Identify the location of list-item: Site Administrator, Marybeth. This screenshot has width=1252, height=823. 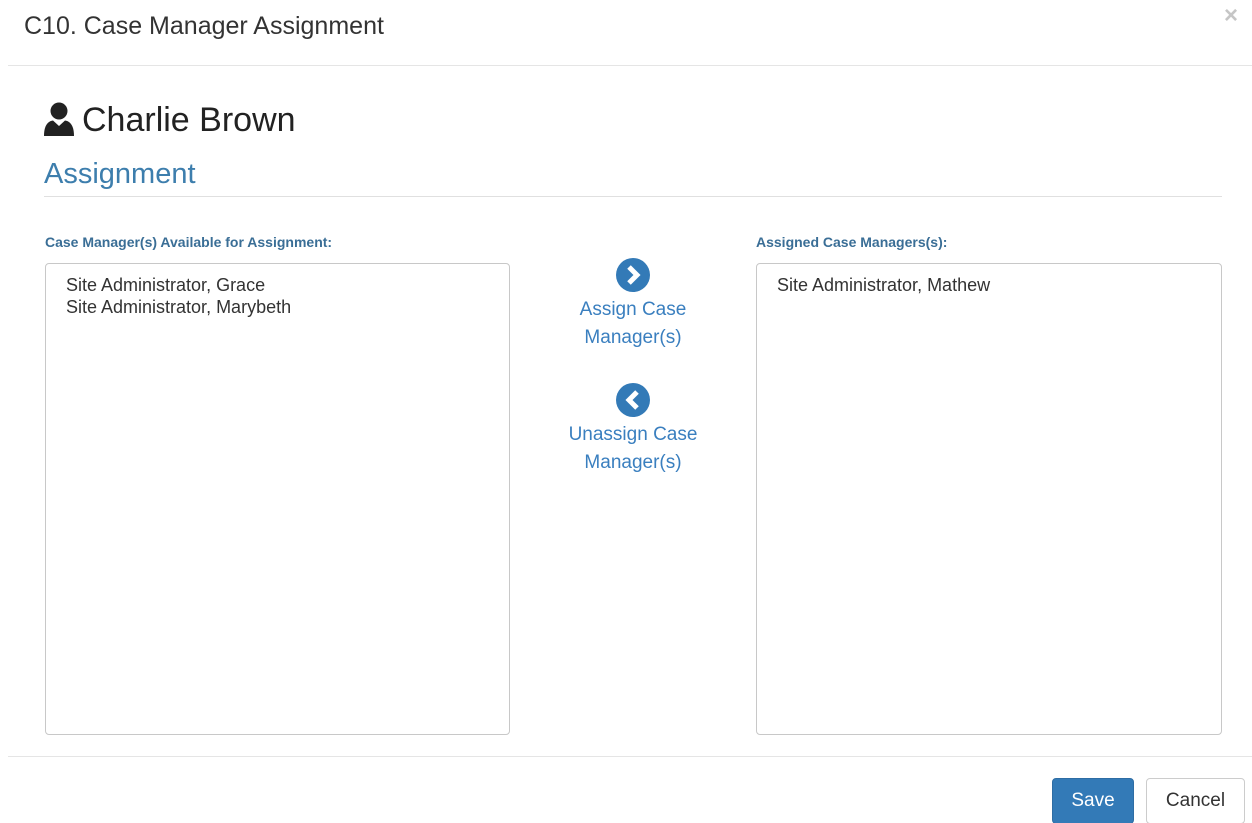
(277, 307).